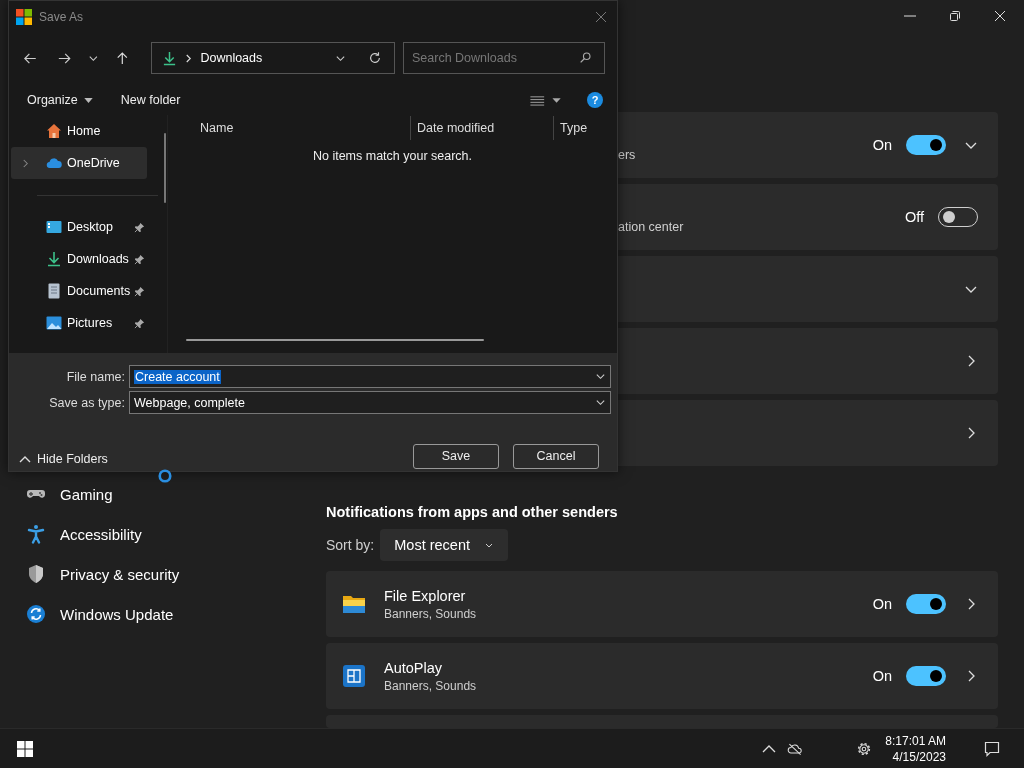 This screenshot has width=1024, height=768. What do you see at coordinates (54, 323) in the screenshot?
I see `pictures-icon` at bounding box center [54, 323].